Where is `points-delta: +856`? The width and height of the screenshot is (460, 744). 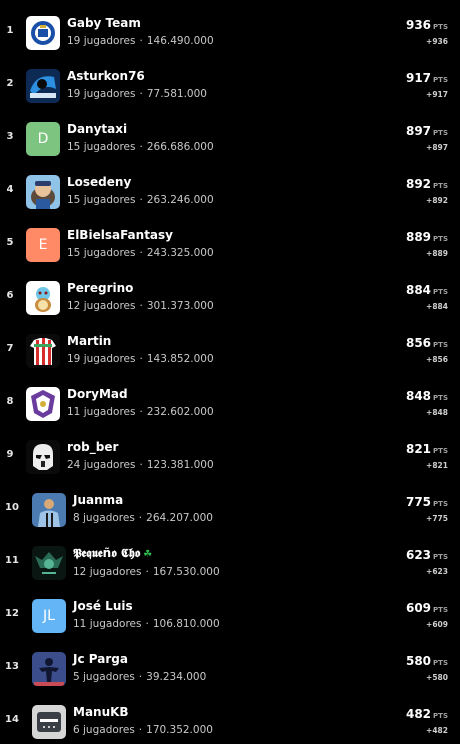 points-delta: +856 is located at coordinates (437, 359).